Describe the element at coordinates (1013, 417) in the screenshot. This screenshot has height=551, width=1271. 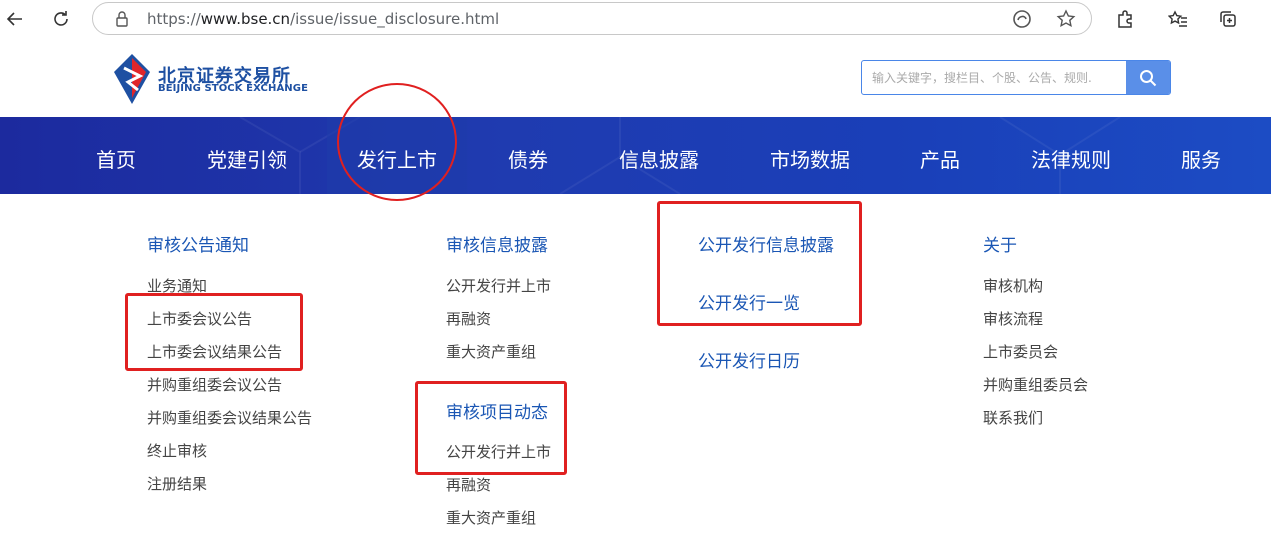
I see `menu-link-contact-us: 联系我们` at that location.